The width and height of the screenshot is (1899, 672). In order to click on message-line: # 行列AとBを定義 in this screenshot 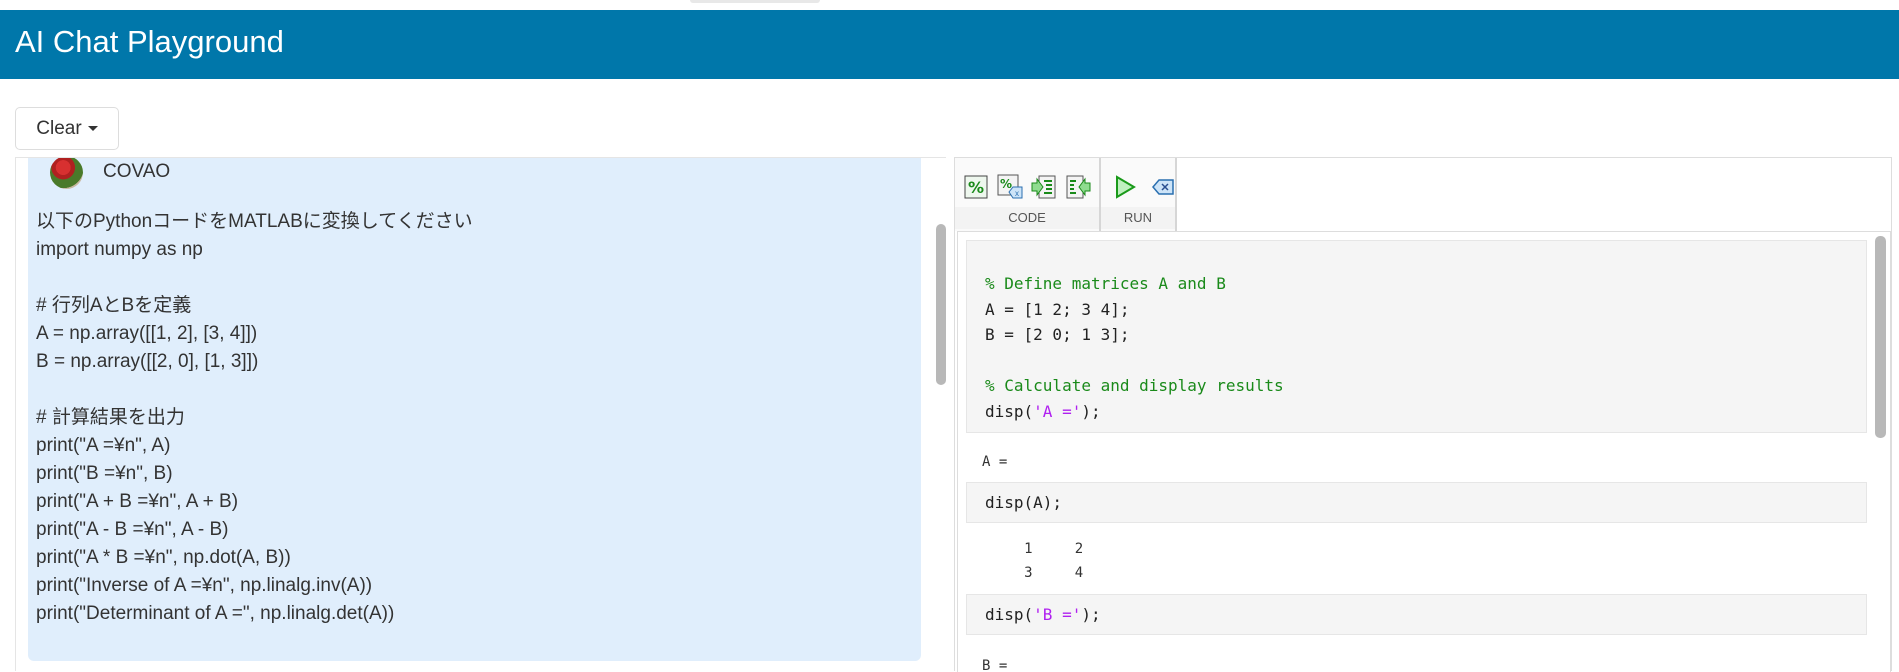, I will do `click(114, 305)`.